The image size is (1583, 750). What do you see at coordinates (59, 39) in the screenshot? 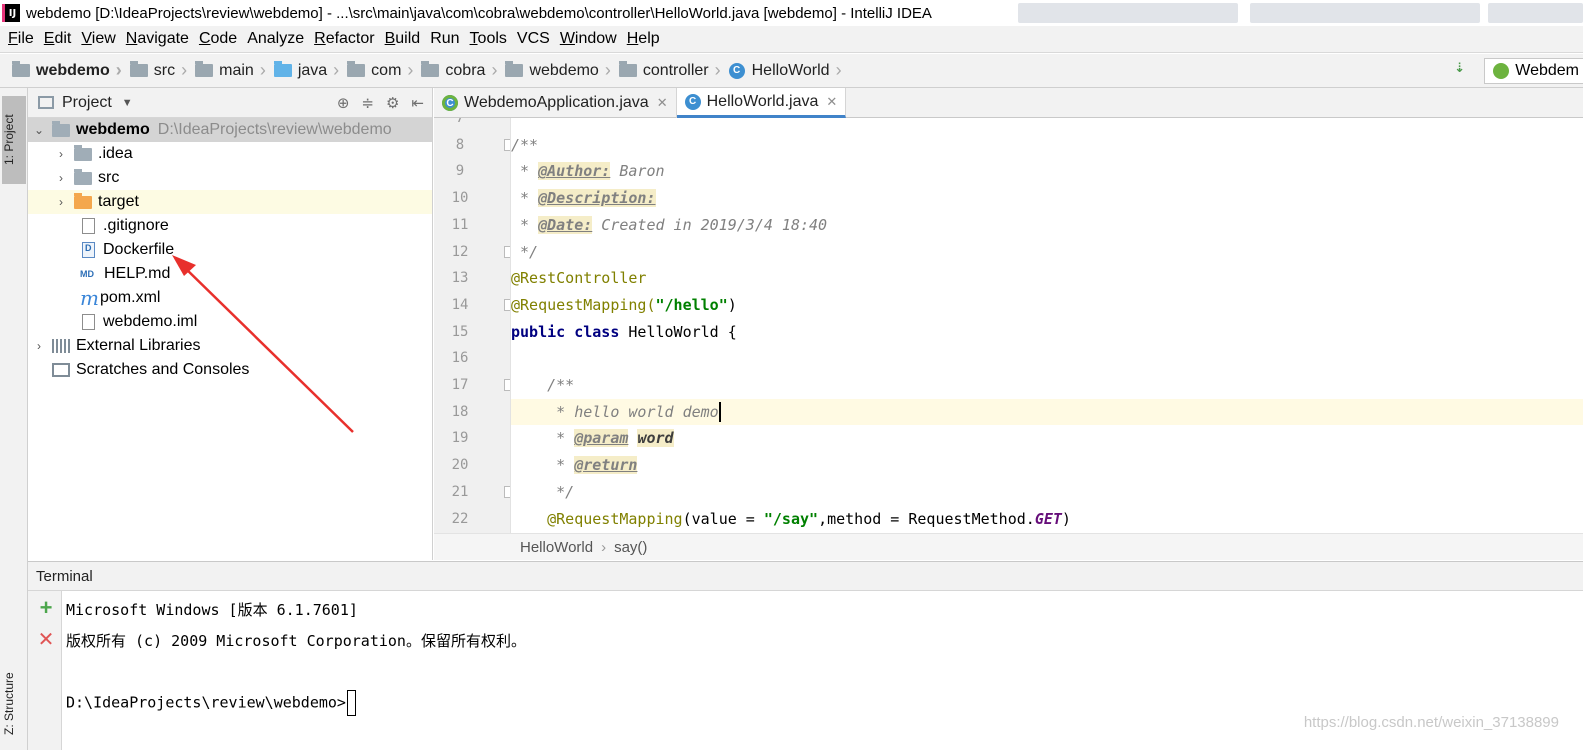
I see `menu-edit: Edit` at bounding box center [59, 39].